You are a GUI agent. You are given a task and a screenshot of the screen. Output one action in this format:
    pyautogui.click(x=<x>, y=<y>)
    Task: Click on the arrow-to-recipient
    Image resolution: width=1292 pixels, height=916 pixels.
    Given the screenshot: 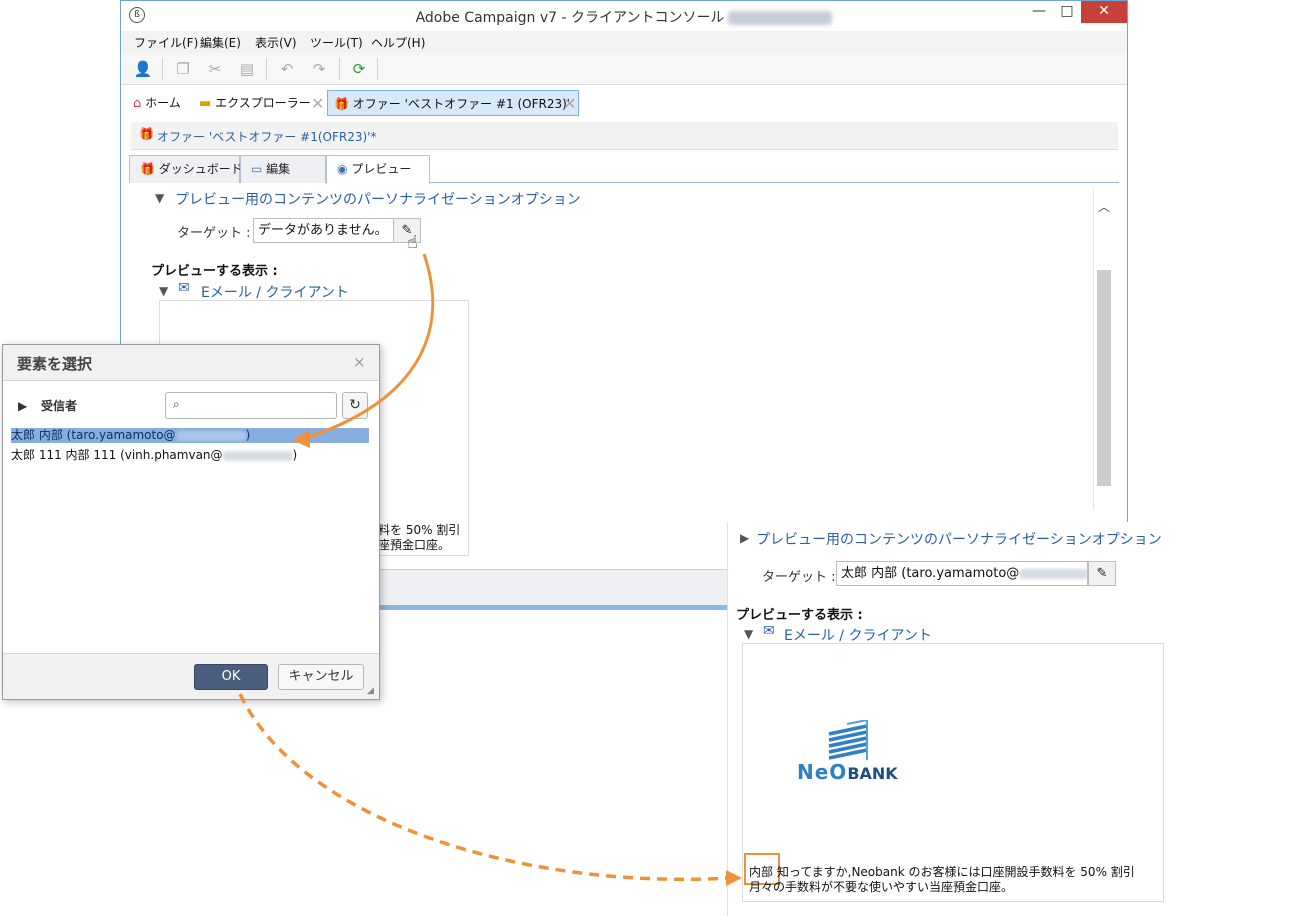 What is the action you would take?
    pyautogui.click(x=370, y=346)
    